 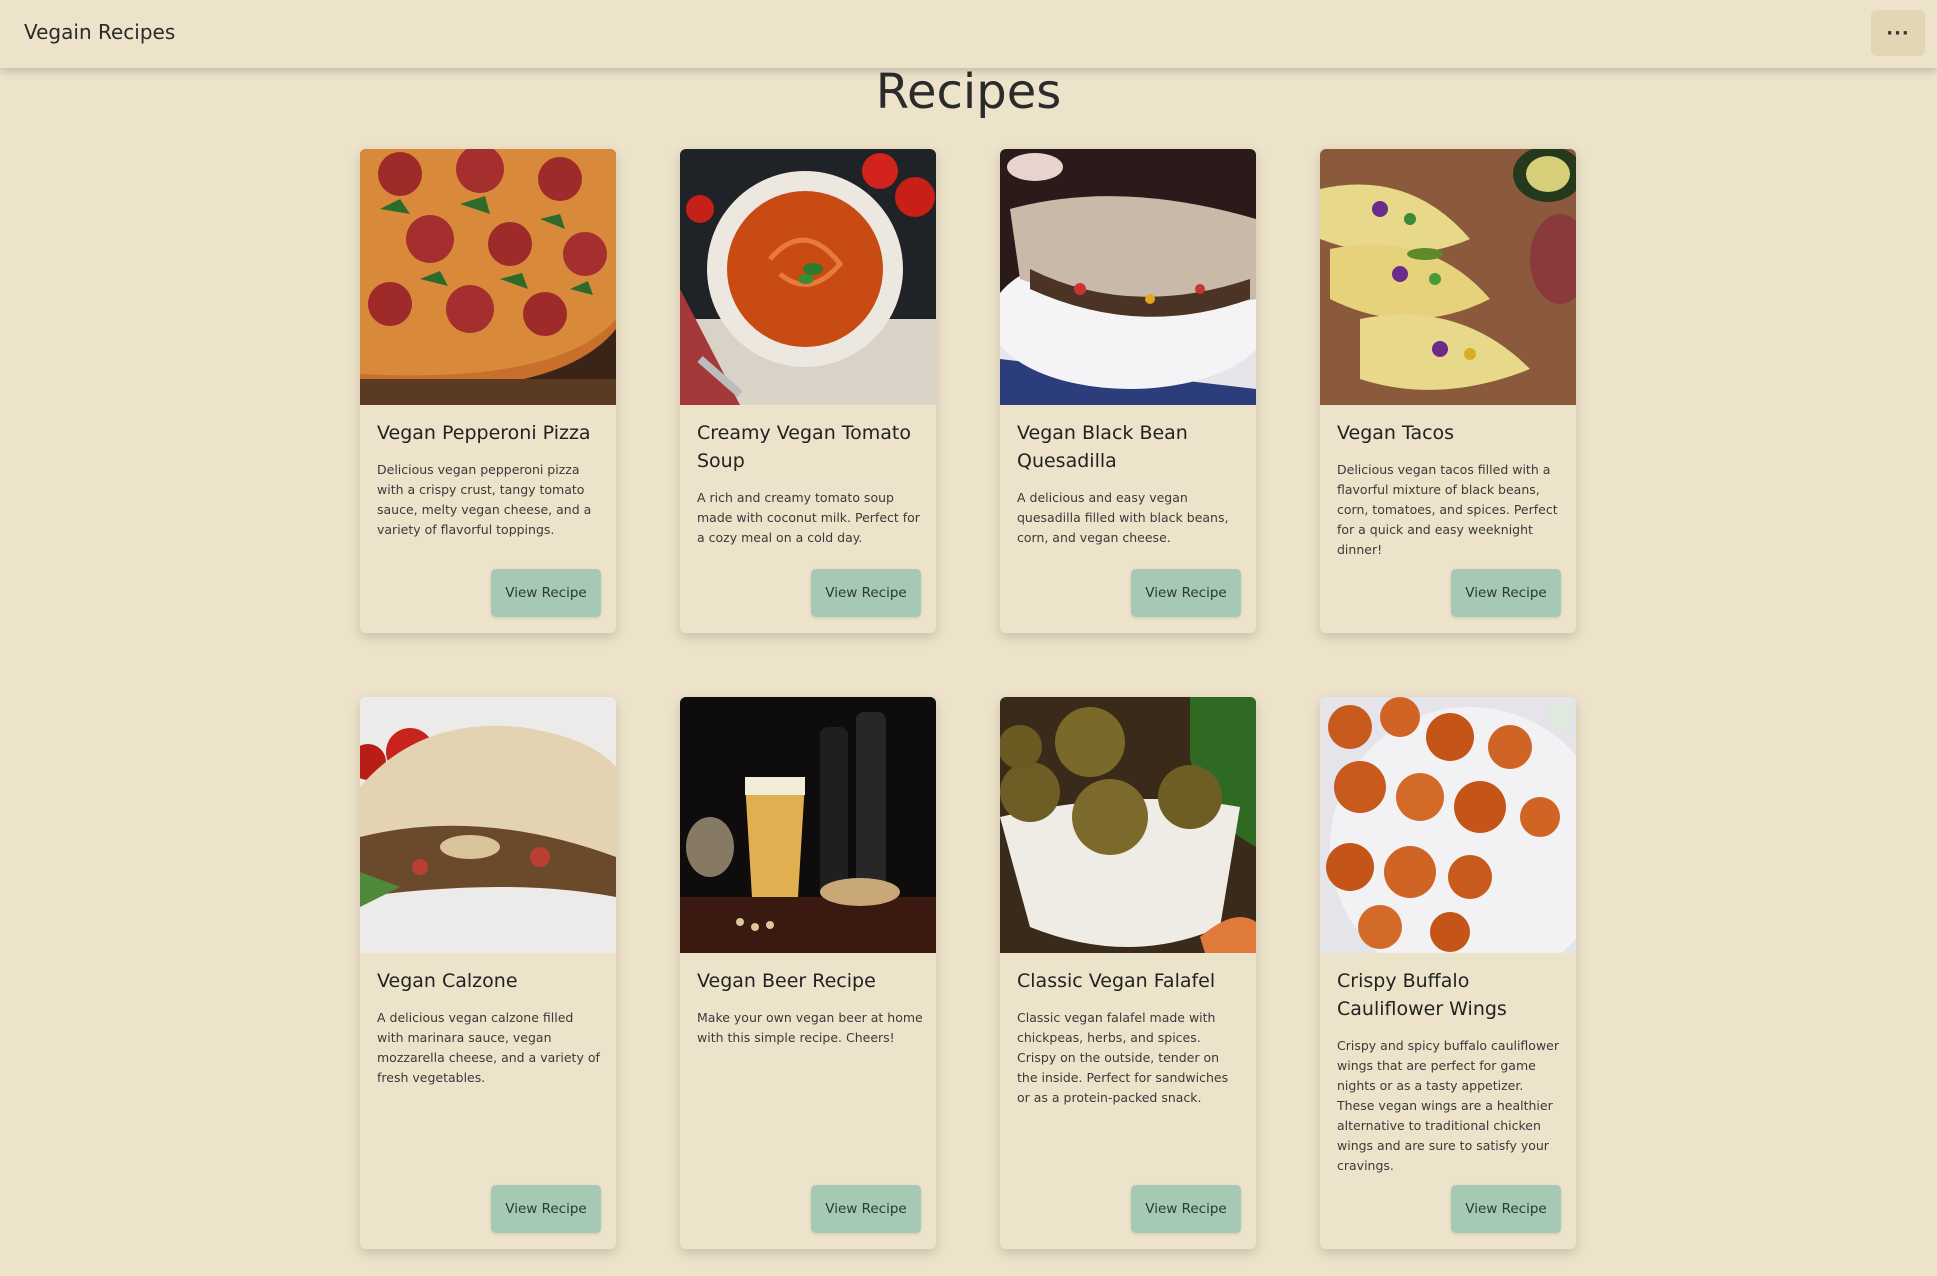 What do you see at coordinates (1116, 981) in the screenshot?
I see `recipe-title: Classic Vegan Falafel` at bounding box center [1116, 981].